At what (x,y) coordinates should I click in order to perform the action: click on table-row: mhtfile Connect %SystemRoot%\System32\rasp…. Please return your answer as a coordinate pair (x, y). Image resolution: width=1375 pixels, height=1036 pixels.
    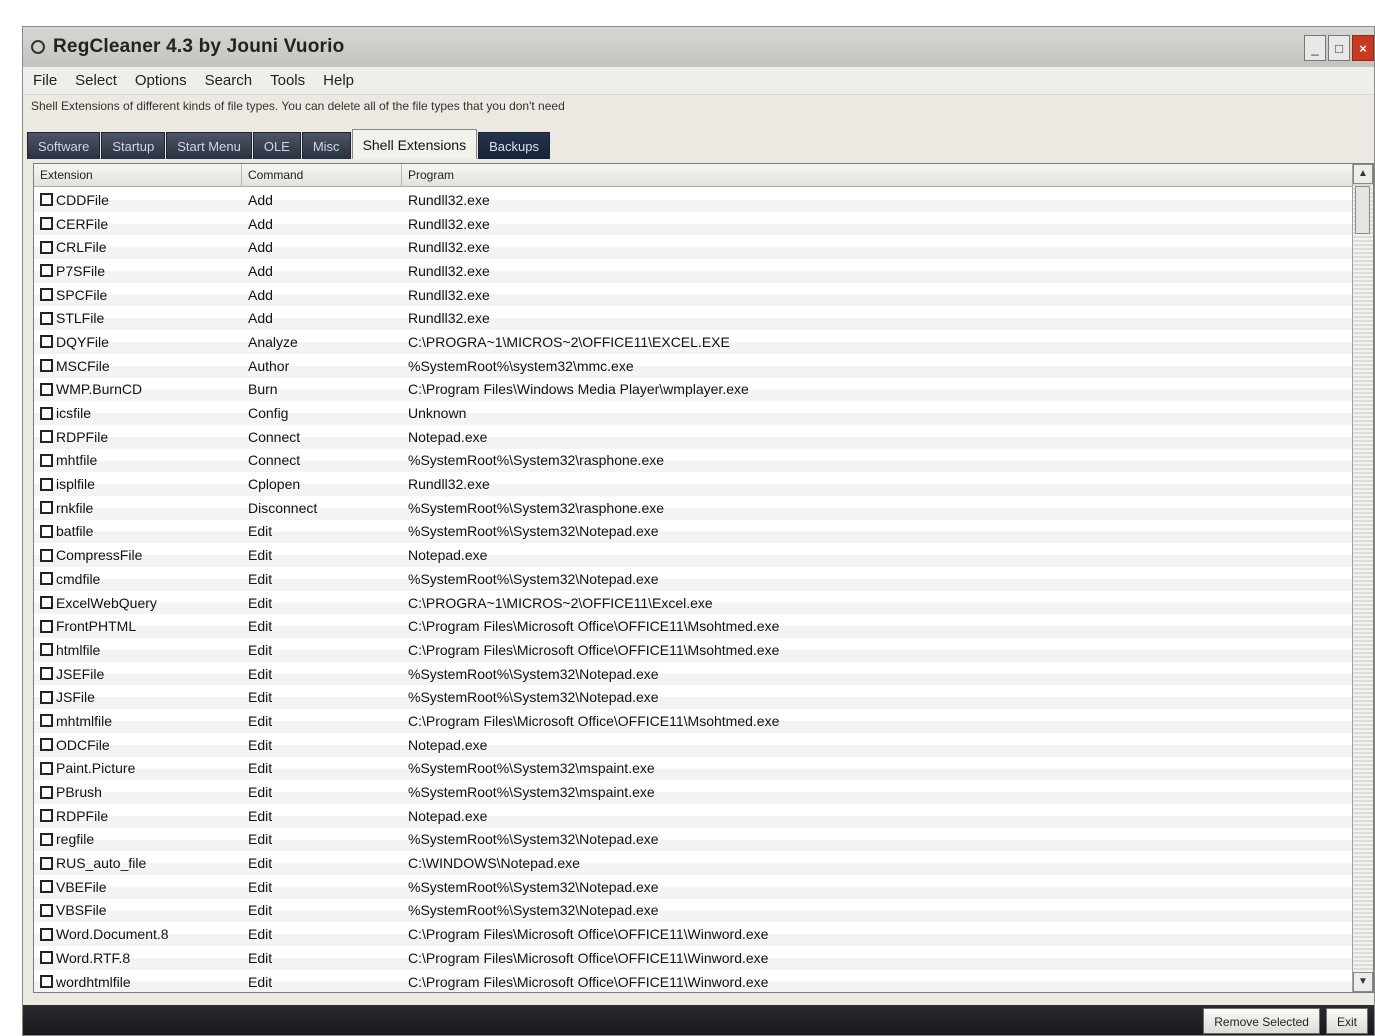
    Looking at the image, I should click on (694, 460).